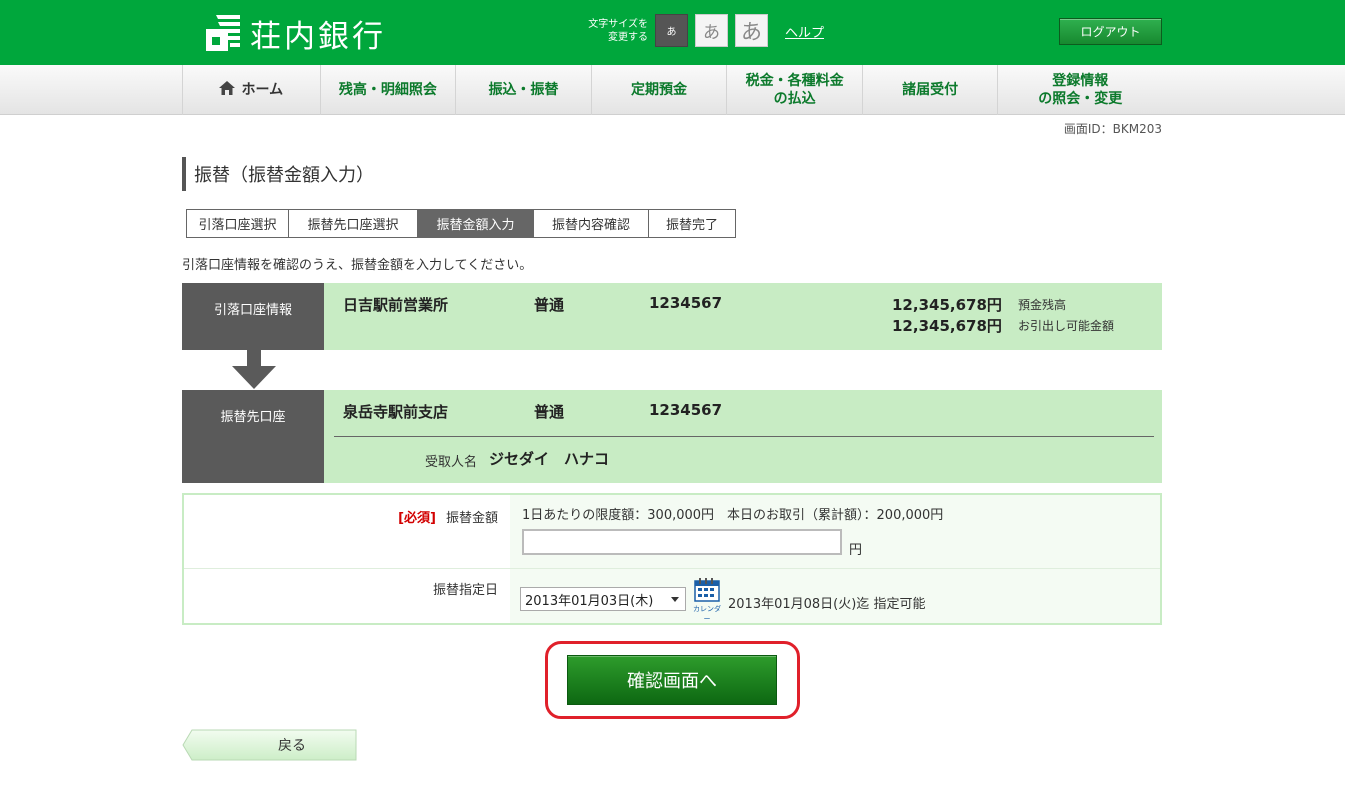  I want to click on bank-name: 荘内銀行, so click(318, 36).